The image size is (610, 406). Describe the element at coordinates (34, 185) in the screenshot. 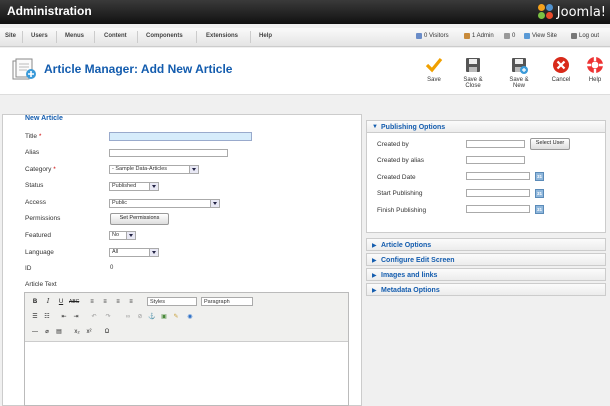

I see `status-label: Status` at that location.